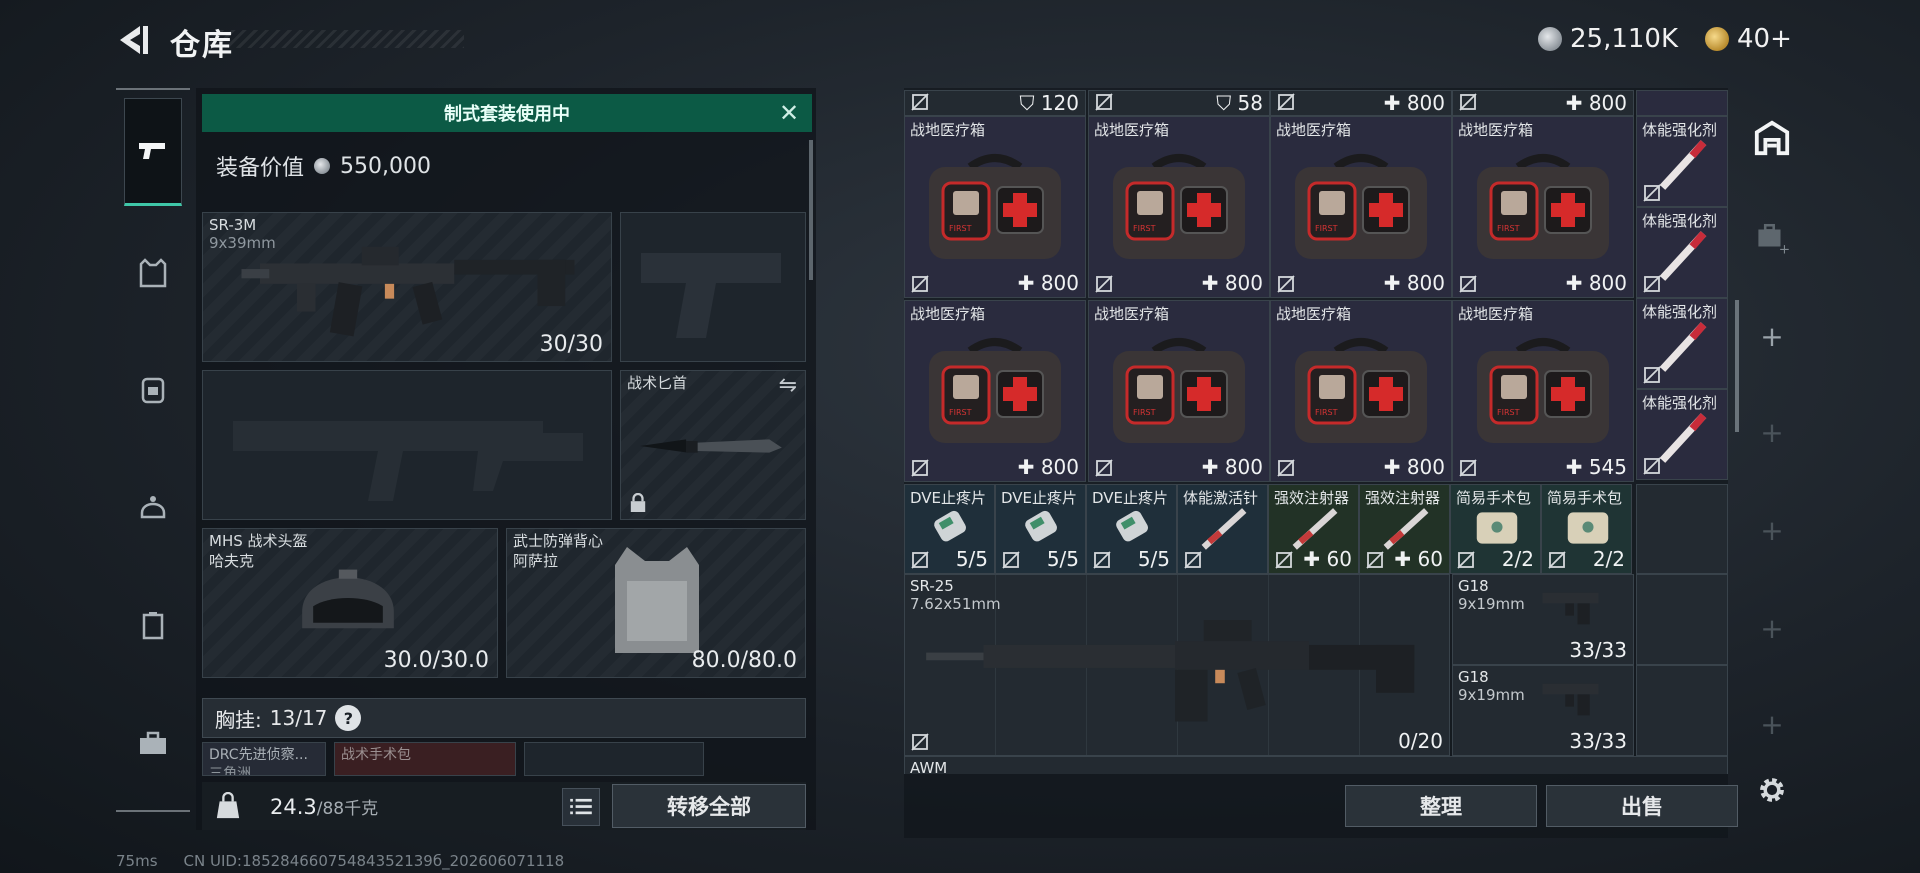 The image size is (1920, 873). Describe the element at coordinates (1772, 138) in the screenshot. I see `stash-tab` at that location.